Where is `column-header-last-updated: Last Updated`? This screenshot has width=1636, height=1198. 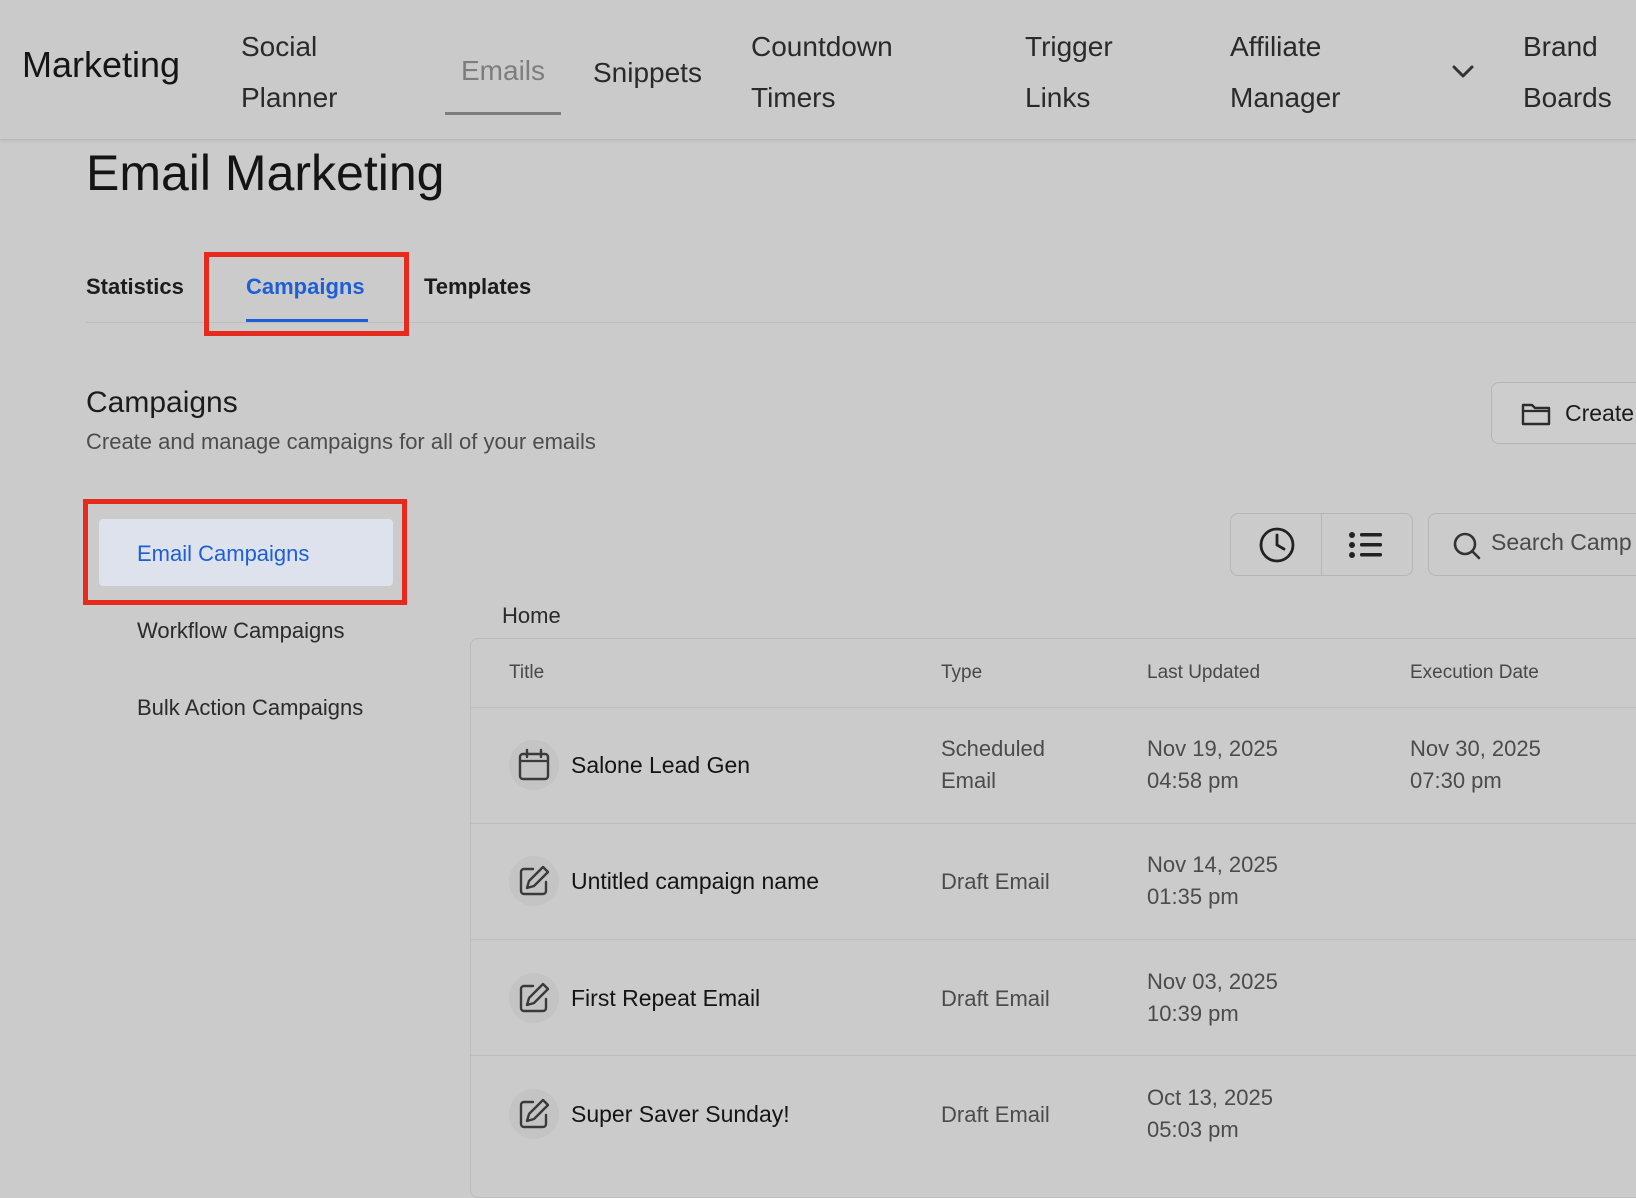
column-header-last-updated: Last Updated is located at coordinates (1203, 673).